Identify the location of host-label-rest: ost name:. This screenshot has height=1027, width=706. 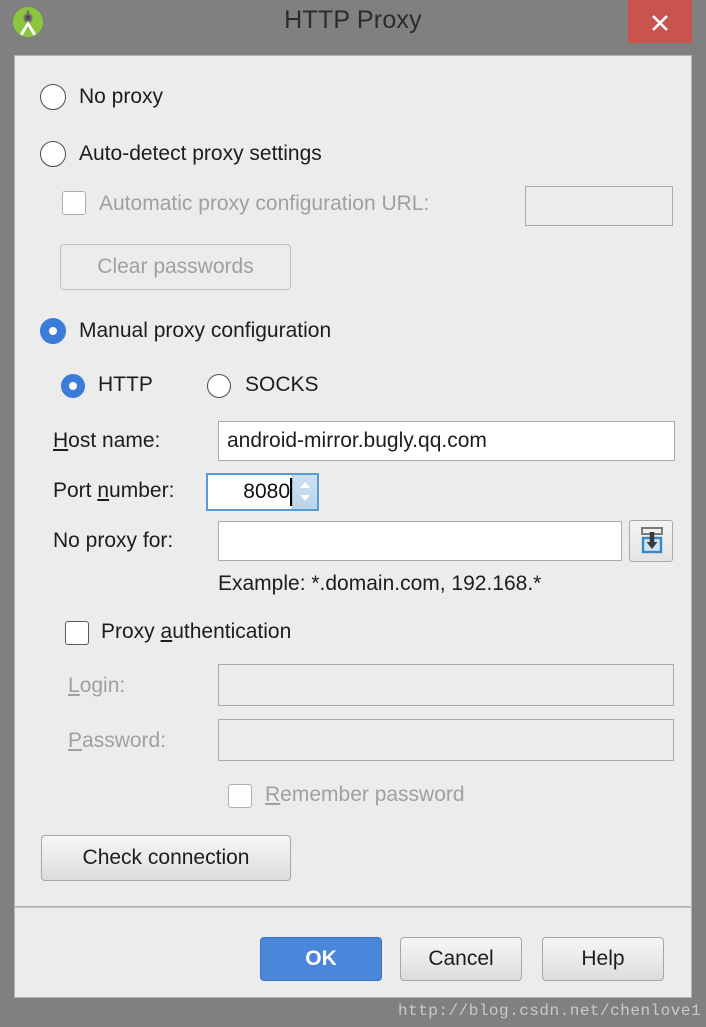
(114, 440).